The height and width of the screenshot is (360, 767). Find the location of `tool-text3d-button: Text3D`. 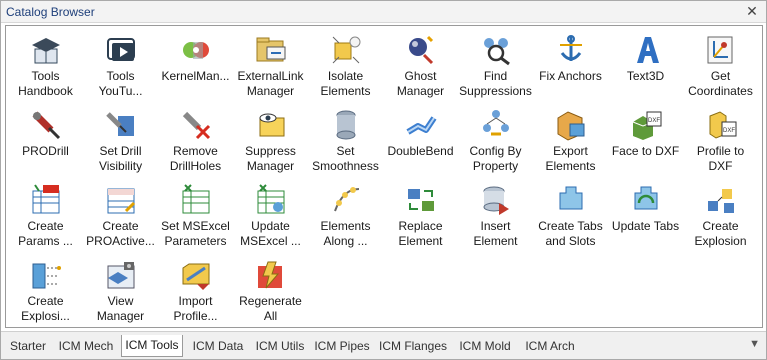

tool-text3d-button: Text3D is located at coordinates (645, 66).